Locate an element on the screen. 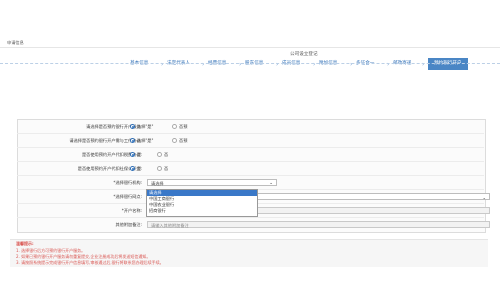  form-row-tax-agreement: 是否使用预约开户代扣税费协议: 是 否 is located at coordinates (250, 155).